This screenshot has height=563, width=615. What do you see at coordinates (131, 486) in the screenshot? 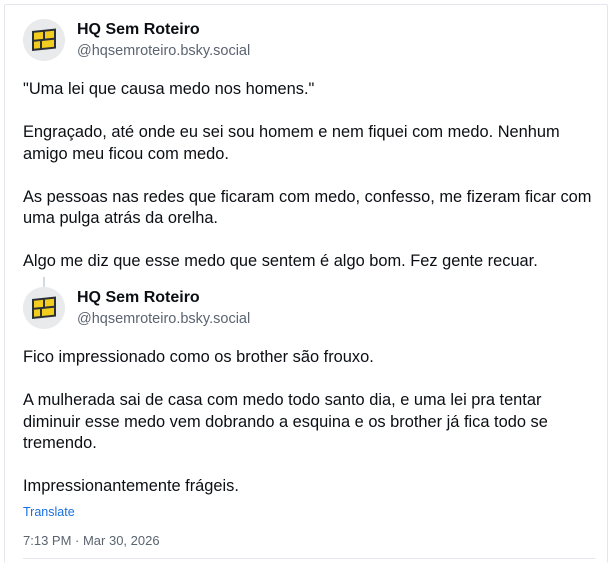
I see `post-paragraph: Impressionantemente frágeis.` at bounding box center [131, 486].